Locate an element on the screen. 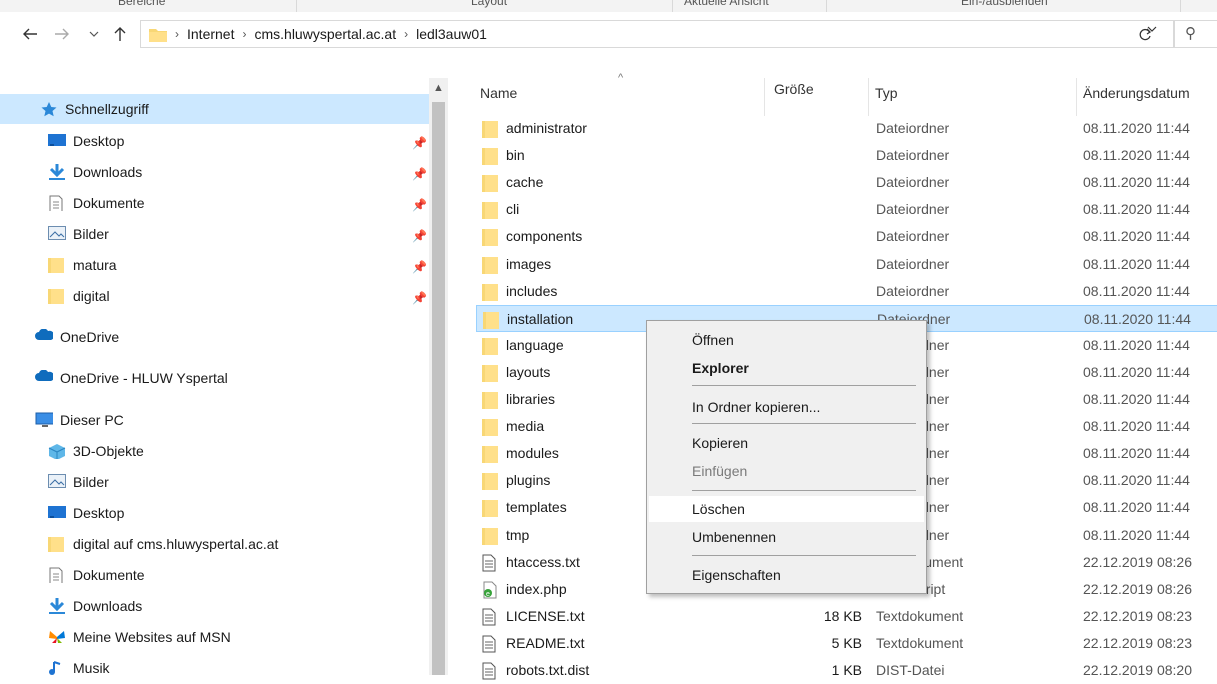  file-name: images is located at coordinates (529, 263).